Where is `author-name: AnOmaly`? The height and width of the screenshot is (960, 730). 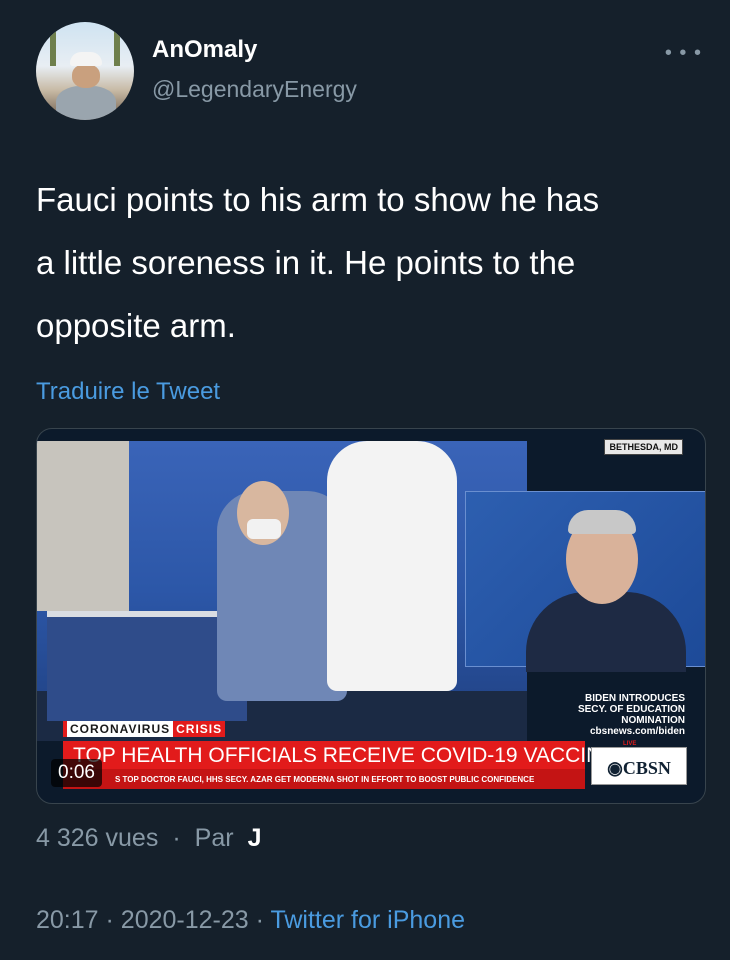 author-name: AnOmaly is located at coordinates (204, 50).